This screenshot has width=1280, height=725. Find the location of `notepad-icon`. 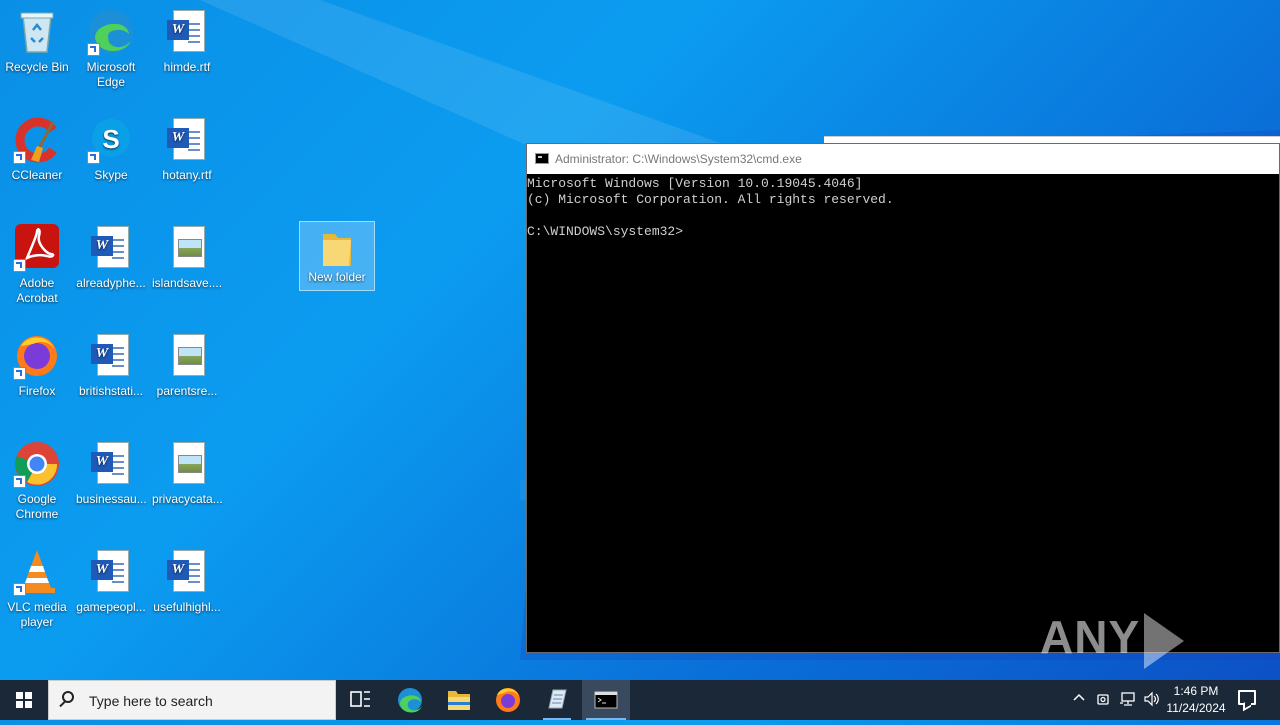

notepad-icon is located at coordinates (557, 699).